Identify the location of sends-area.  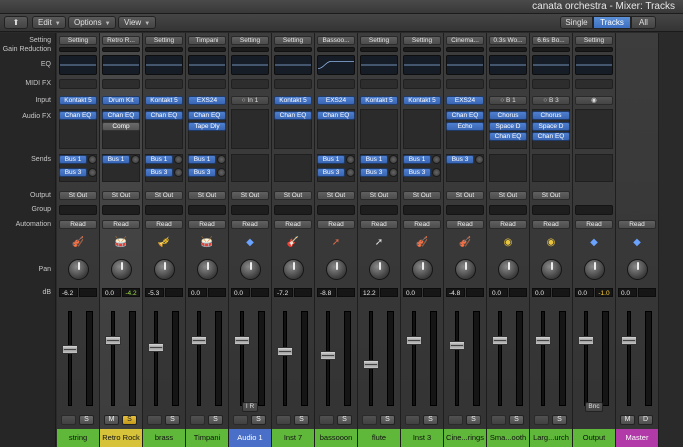
(551, 168).